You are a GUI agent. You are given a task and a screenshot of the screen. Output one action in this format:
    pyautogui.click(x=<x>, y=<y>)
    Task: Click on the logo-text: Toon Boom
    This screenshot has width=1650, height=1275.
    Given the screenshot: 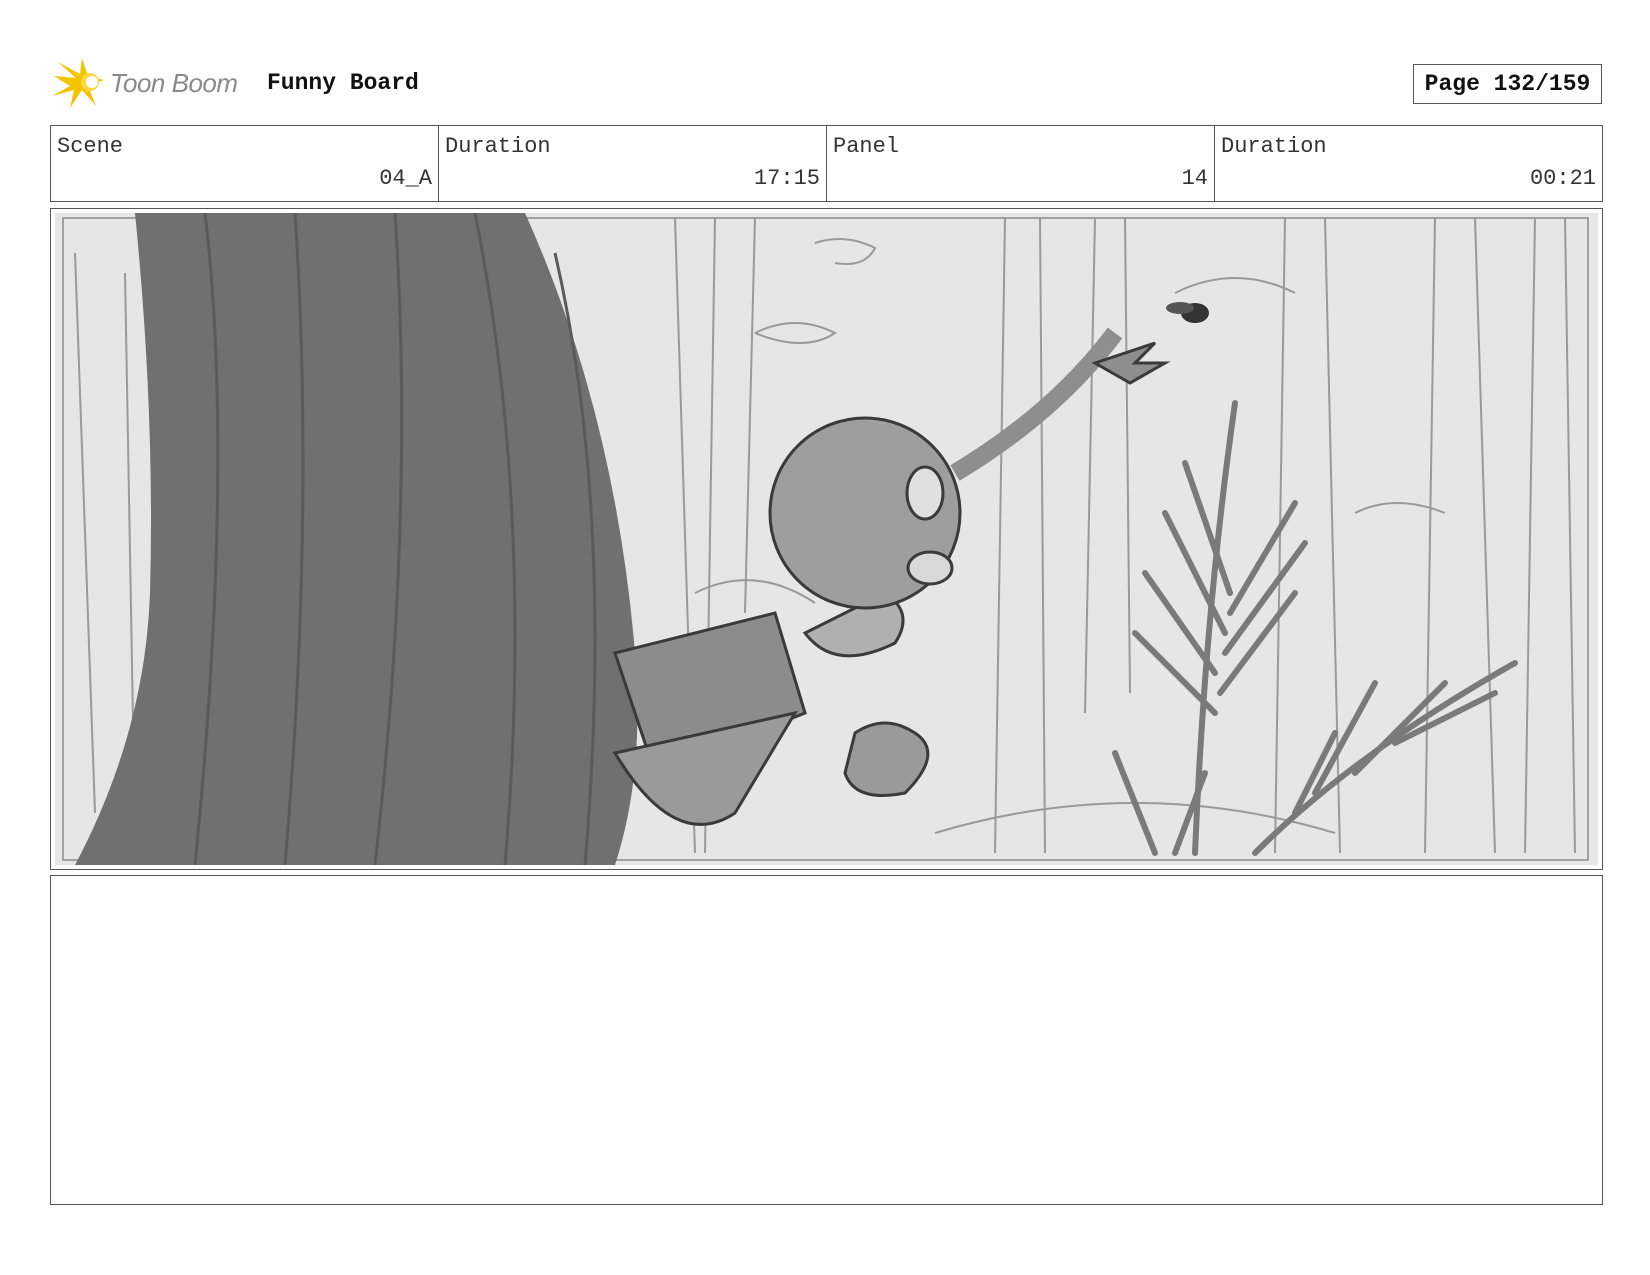 What is the action you would take?
    pyautogui.click(x=174, y=83)
    